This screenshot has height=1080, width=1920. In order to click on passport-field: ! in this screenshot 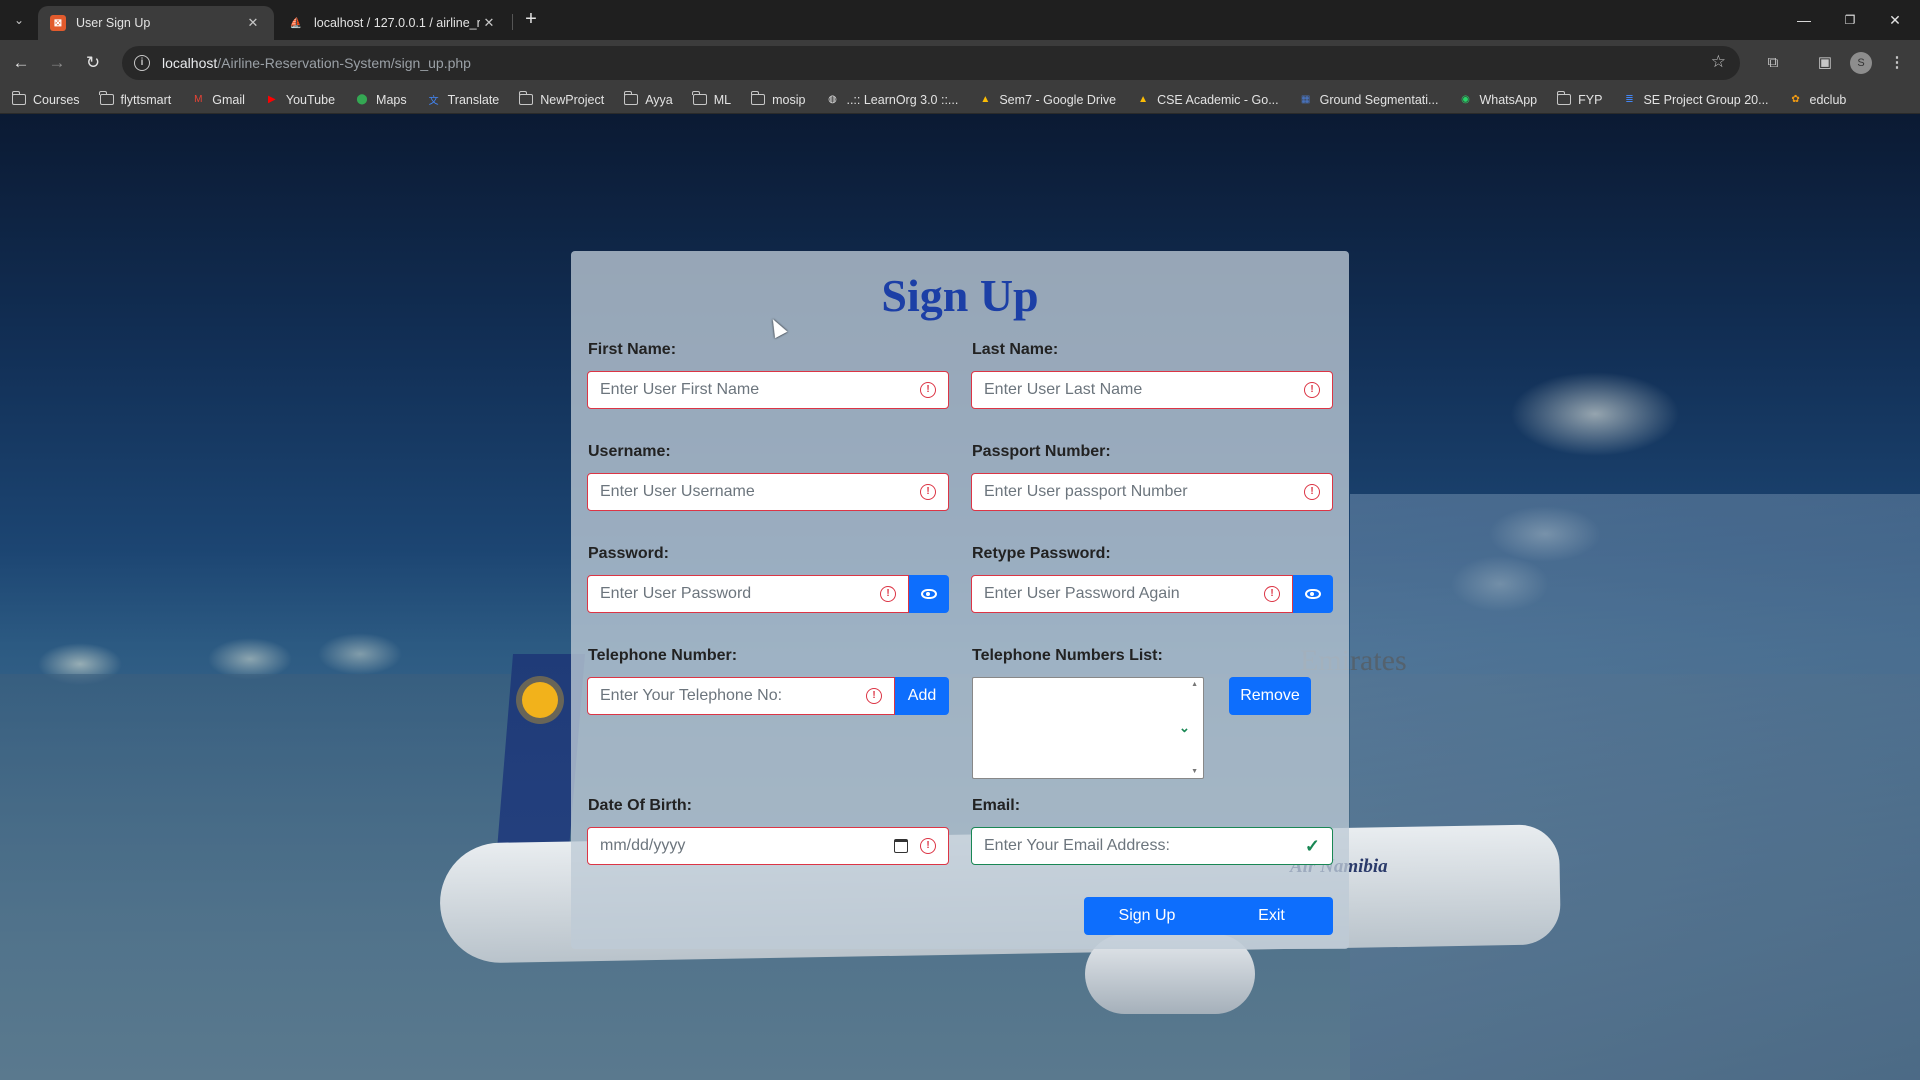, I will do `click(1152, 492)`.